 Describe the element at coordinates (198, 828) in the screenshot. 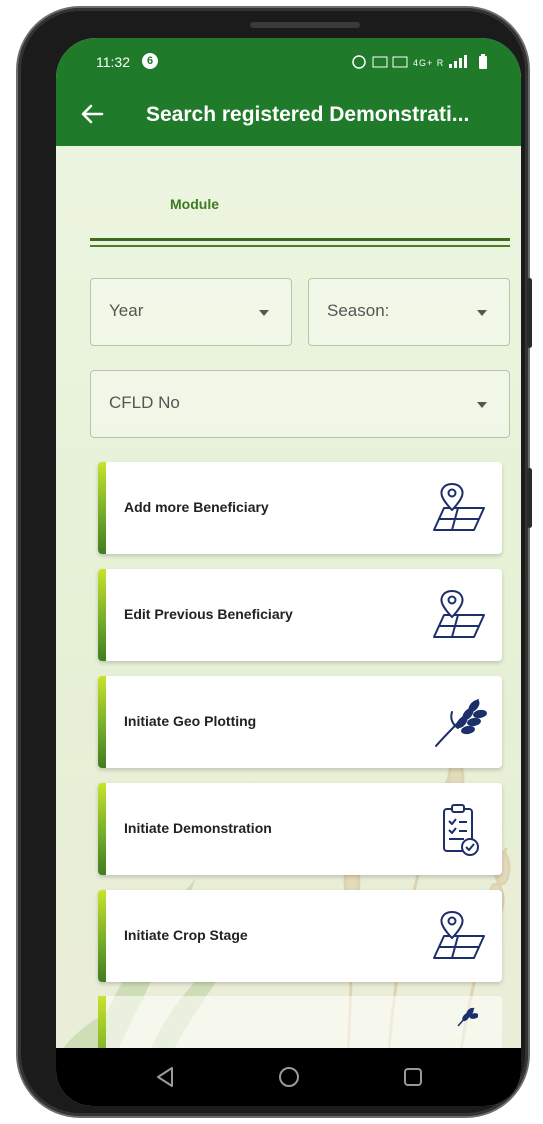

I see `card-label: Initiate Demonstration` at that location.